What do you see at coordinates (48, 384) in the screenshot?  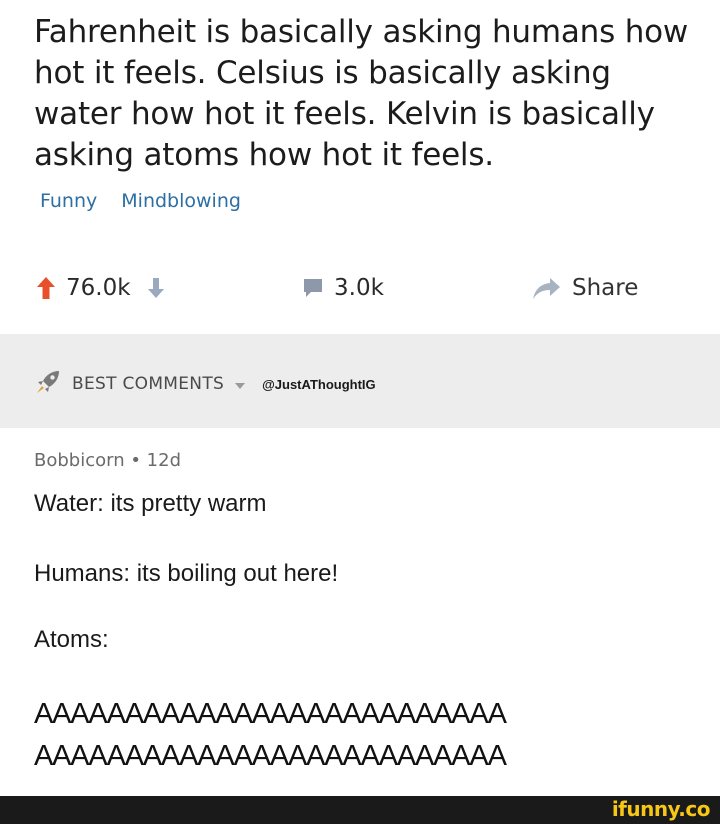 I see `rocket-icon` at bounding box center [48, 384].